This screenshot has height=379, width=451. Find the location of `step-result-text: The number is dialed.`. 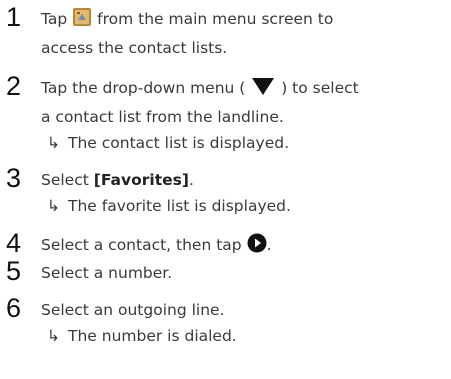

step-result-text: The number is dialed. is located at coordinates (152, 336).